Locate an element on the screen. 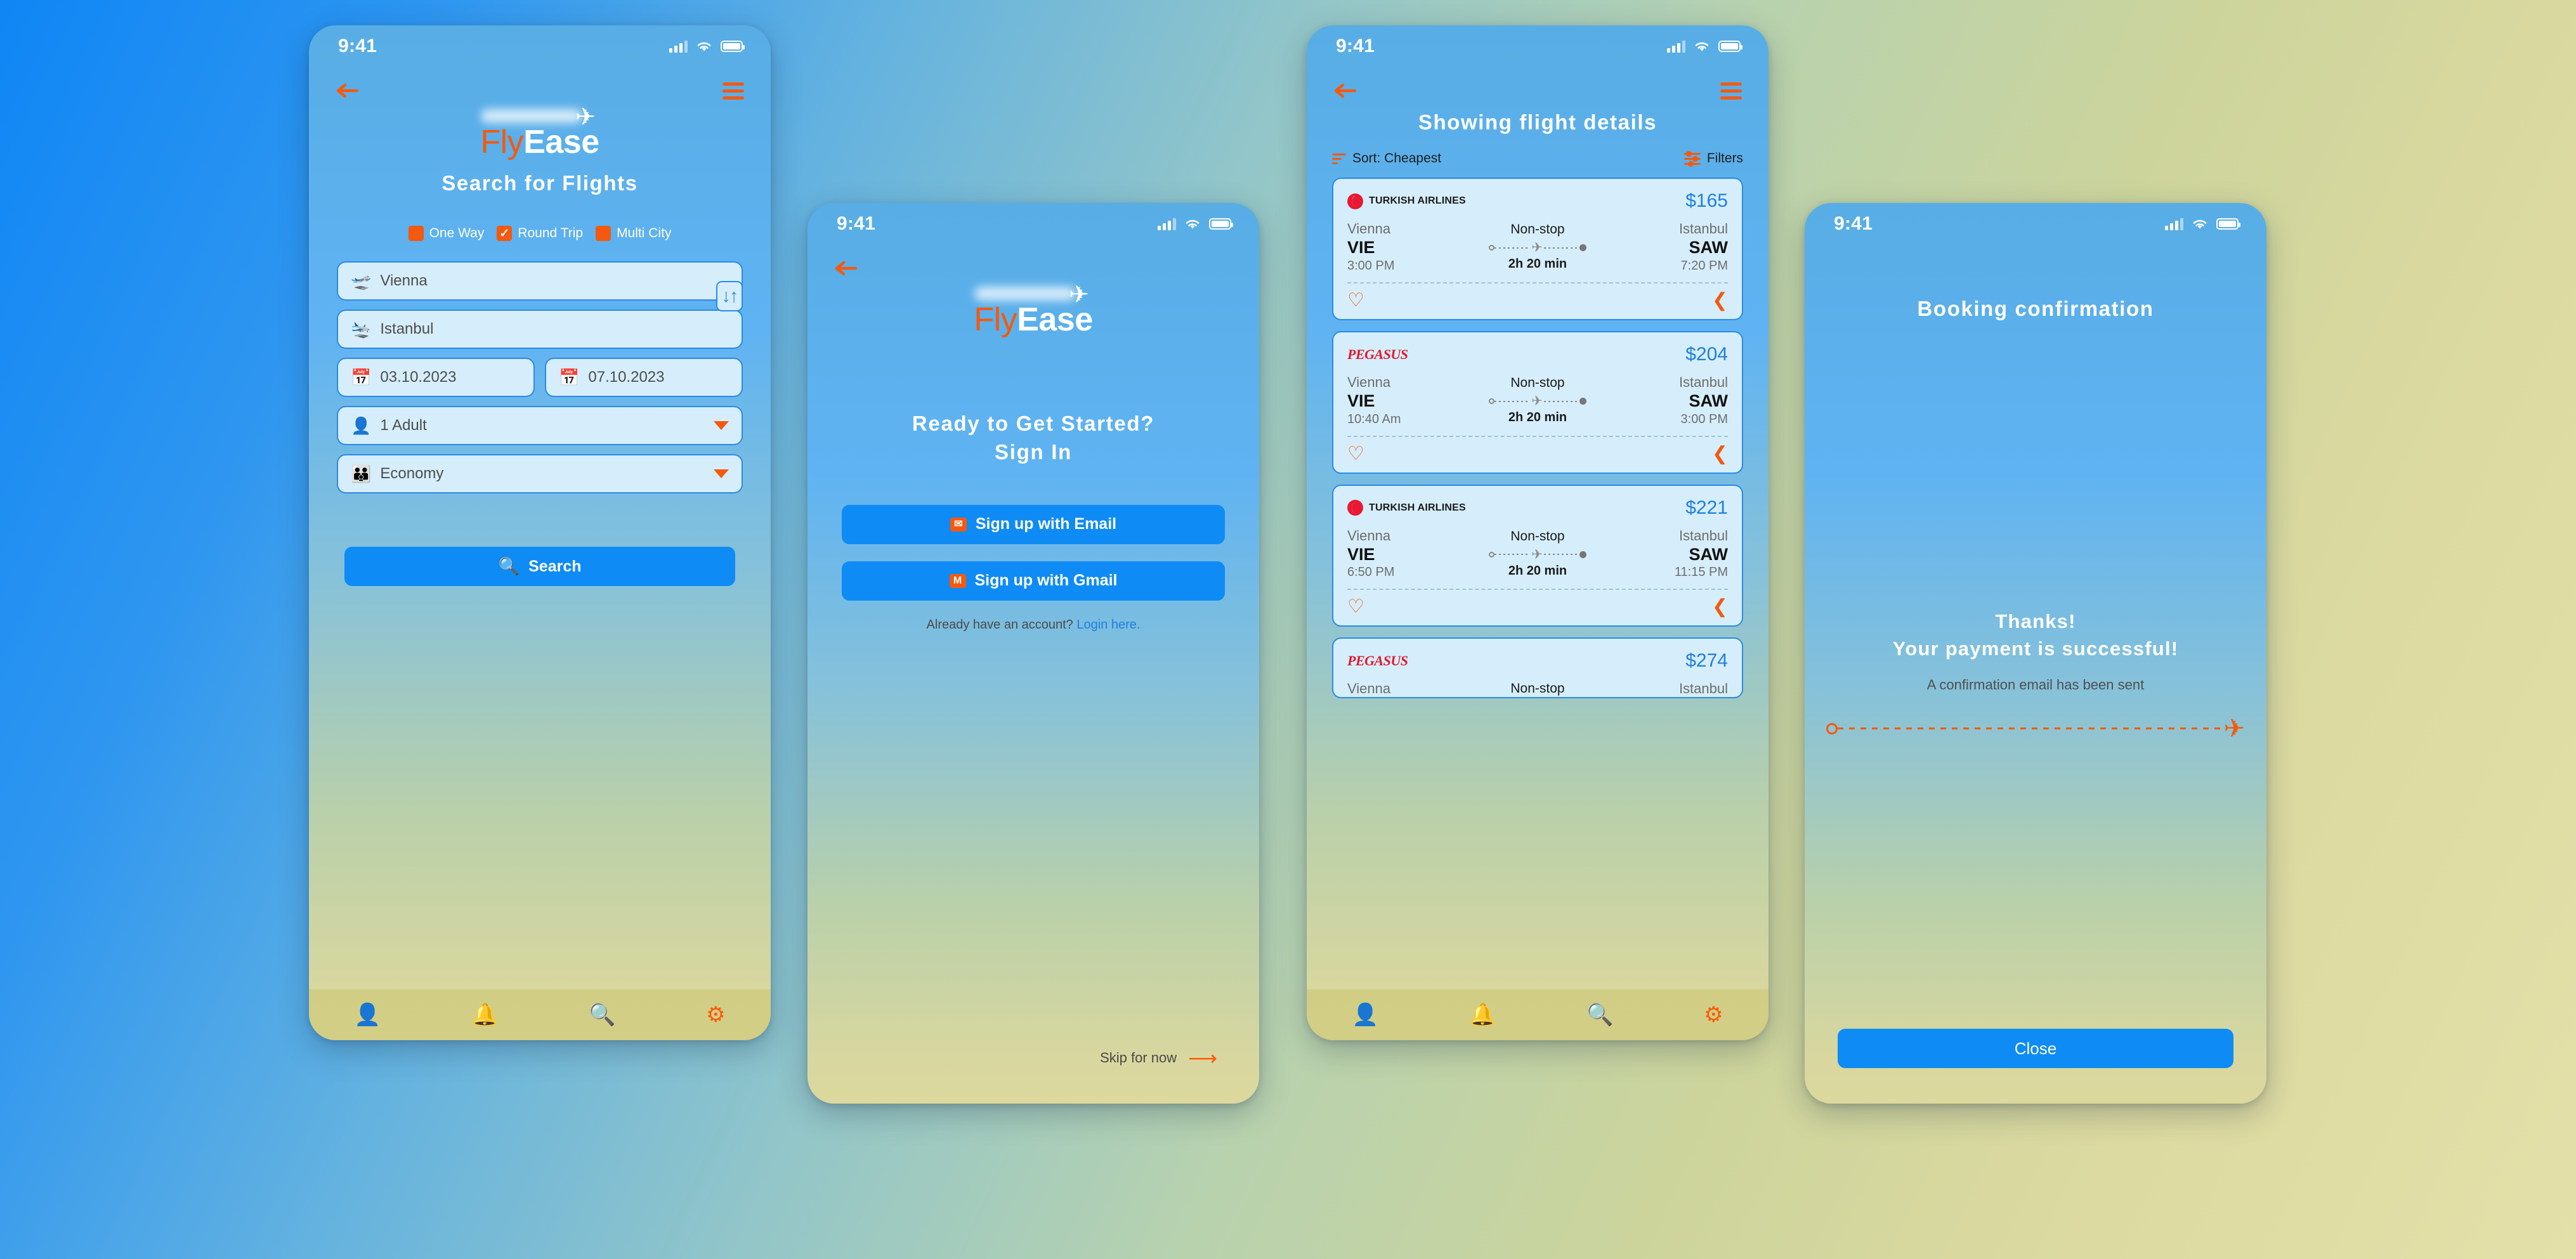  top-nav is located at coordinates (1538, 86).